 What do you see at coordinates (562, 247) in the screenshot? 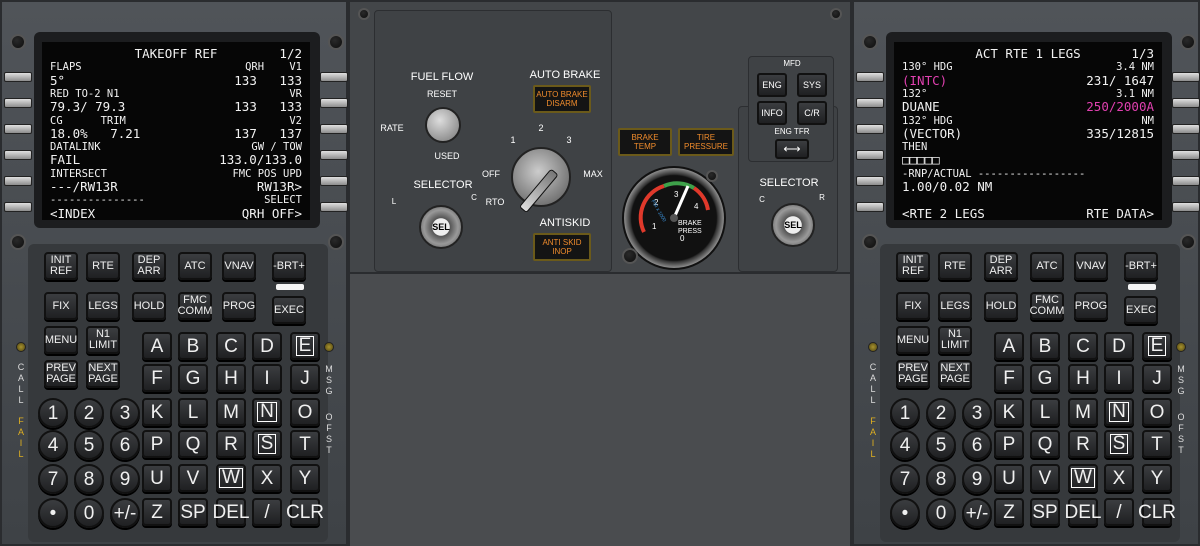
I see `antiskid-inop-light: ANTI SKID INOP` at bounding box center [562, 247].